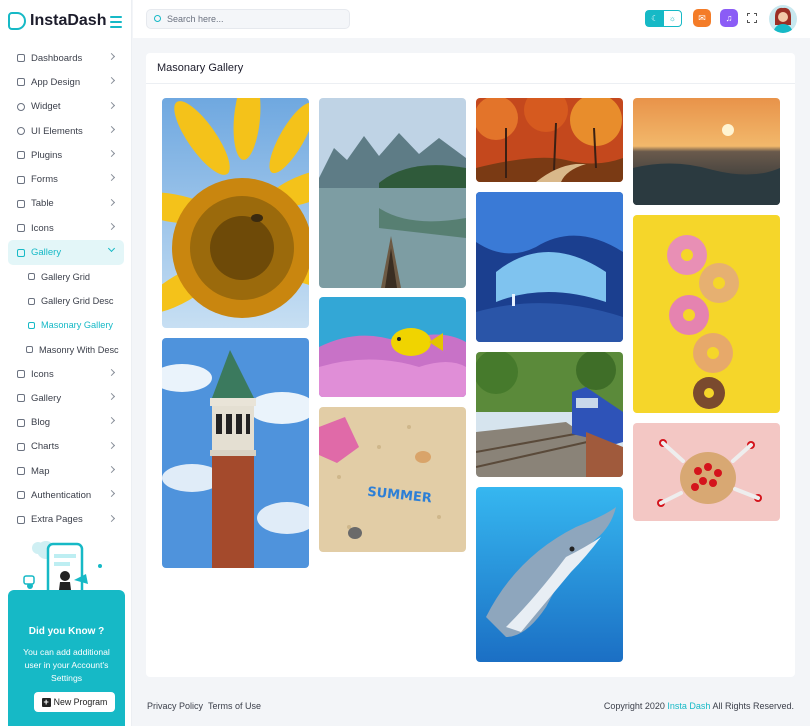 This screenshot has width=810, height=726. What do you see at coordinates (706, 472) in the screenshot?
I see `gallery-item-berries` at bounding box center [706, 472].